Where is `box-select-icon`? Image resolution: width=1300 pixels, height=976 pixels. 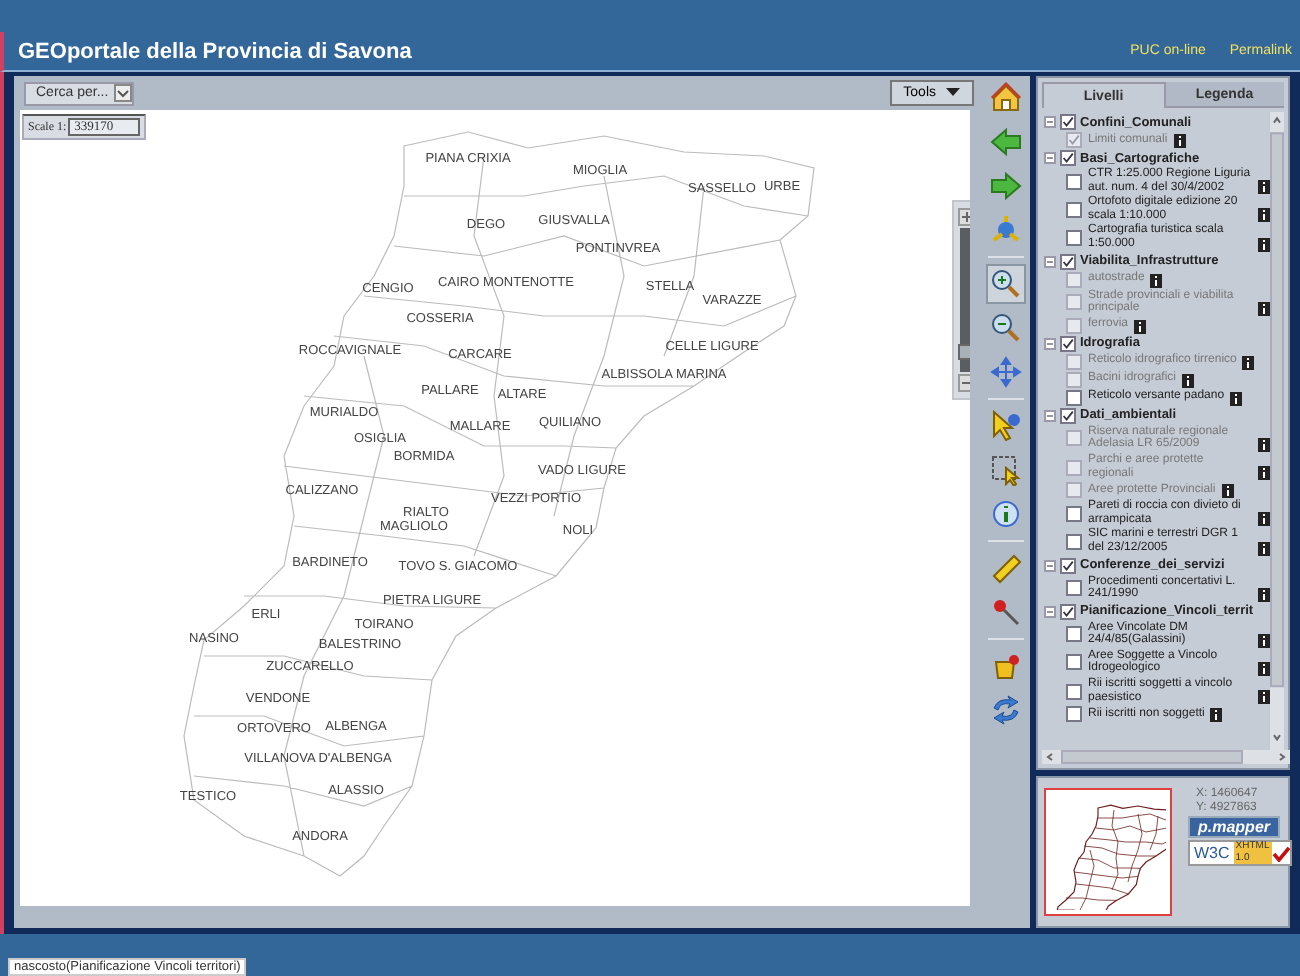
box-select-icon is located at coordinates (1006, 470).